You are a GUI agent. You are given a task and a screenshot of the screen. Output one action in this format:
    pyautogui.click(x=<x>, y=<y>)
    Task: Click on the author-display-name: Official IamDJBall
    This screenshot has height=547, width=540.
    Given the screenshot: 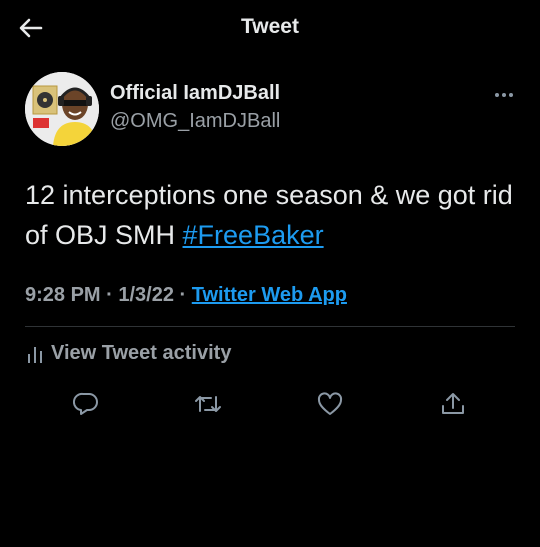 What is the action you would take?
    pyautogui.click(x=195, y=93)
    